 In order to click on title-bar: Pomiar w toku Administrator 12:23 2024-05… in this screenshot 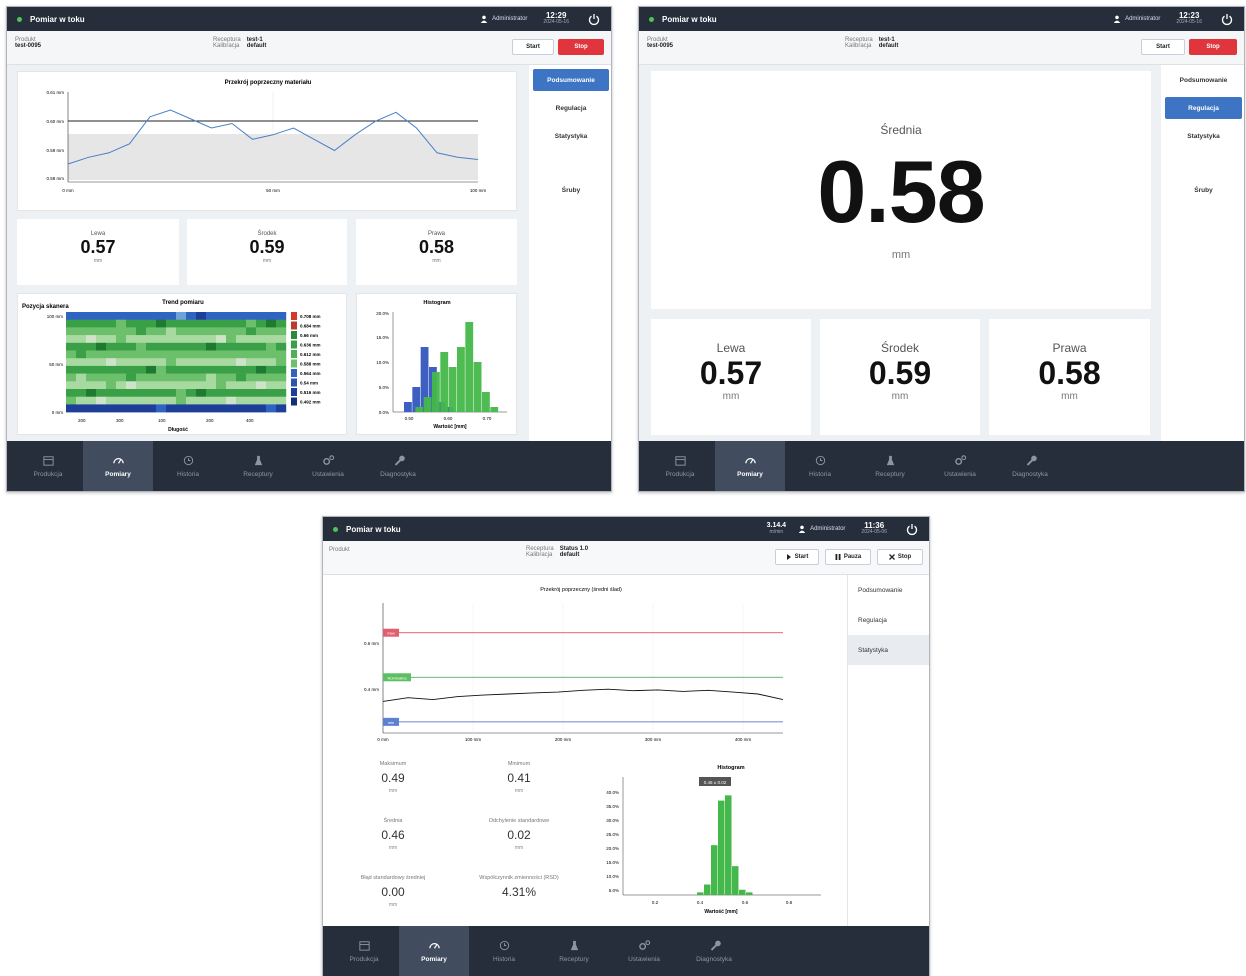, I will do `click(941, 19)`.